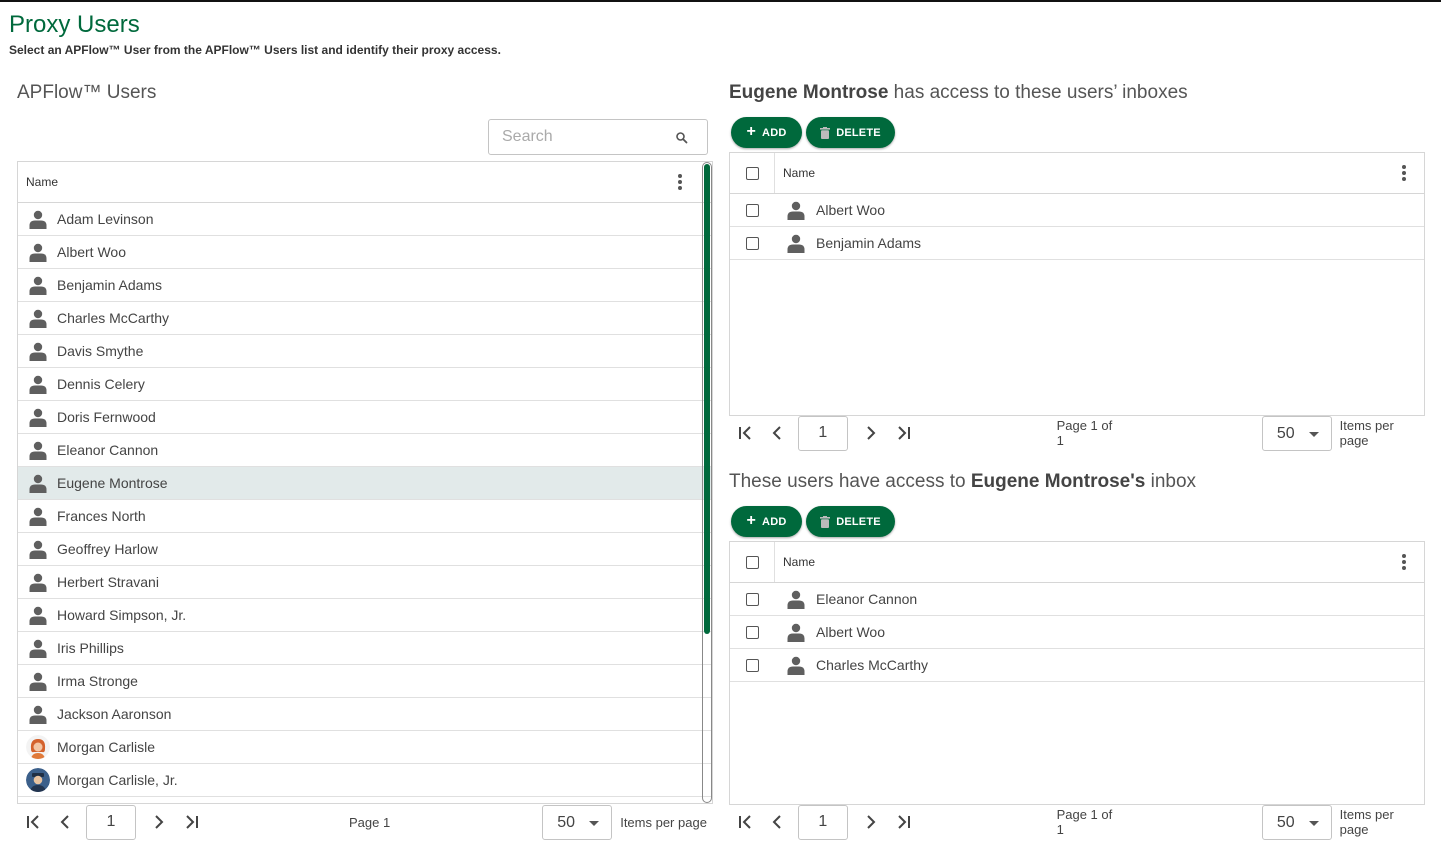  I want to click on scrollbar-thumb, so click(707, 399).